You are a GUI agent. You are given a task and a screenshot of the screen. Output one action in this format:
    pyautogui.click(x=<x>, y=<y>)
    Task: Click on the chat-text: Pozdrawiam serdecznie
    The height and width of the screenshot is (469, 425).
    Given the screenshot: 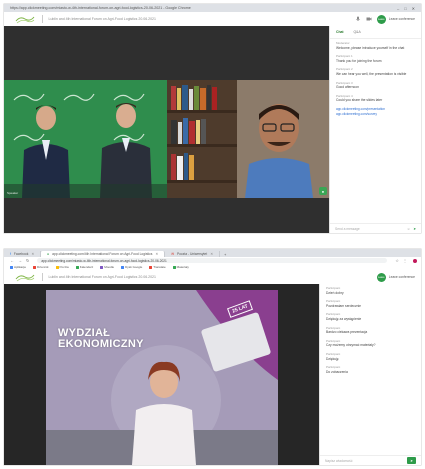 What is the action you would take?
    pyautogui.click(x=343, y=305)
    